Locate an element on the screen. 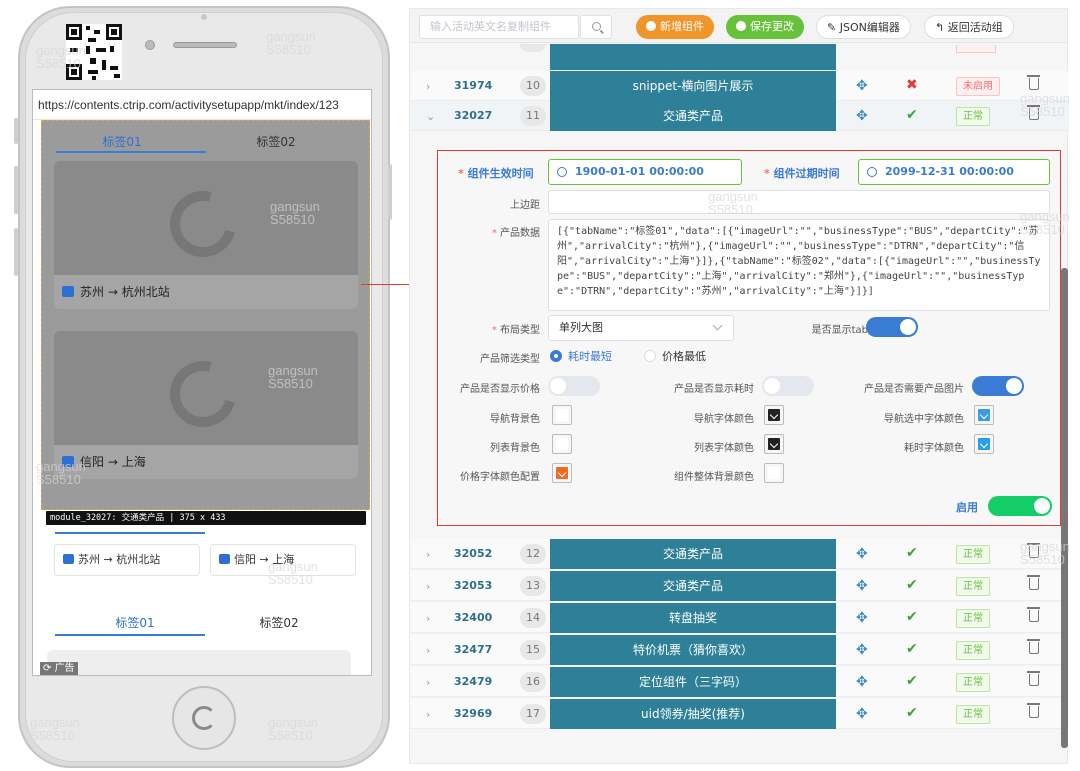 The height and width of the screenshot is (771, 1080). component-row: › 31974 10 snippet-横向图片展示 ✥ ✖ 未启用 is located at coordinates (739, 86).